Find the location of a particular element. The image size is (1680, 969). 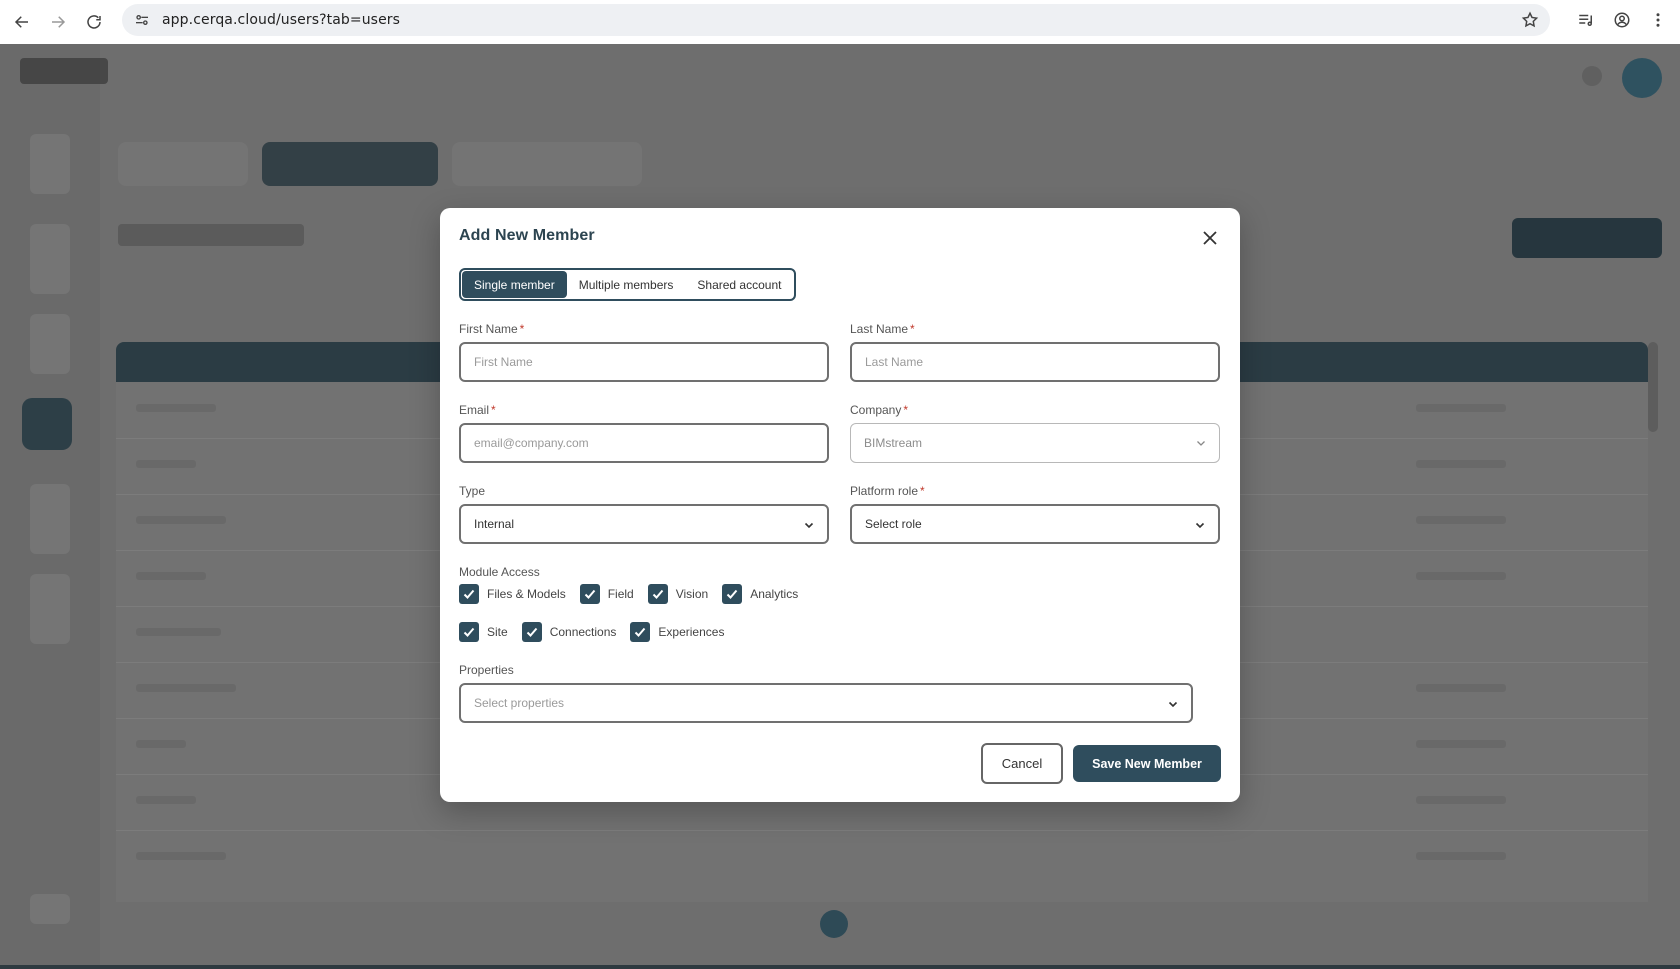

checkbox-experiences: Experiences is located at coordinates (677, 632).